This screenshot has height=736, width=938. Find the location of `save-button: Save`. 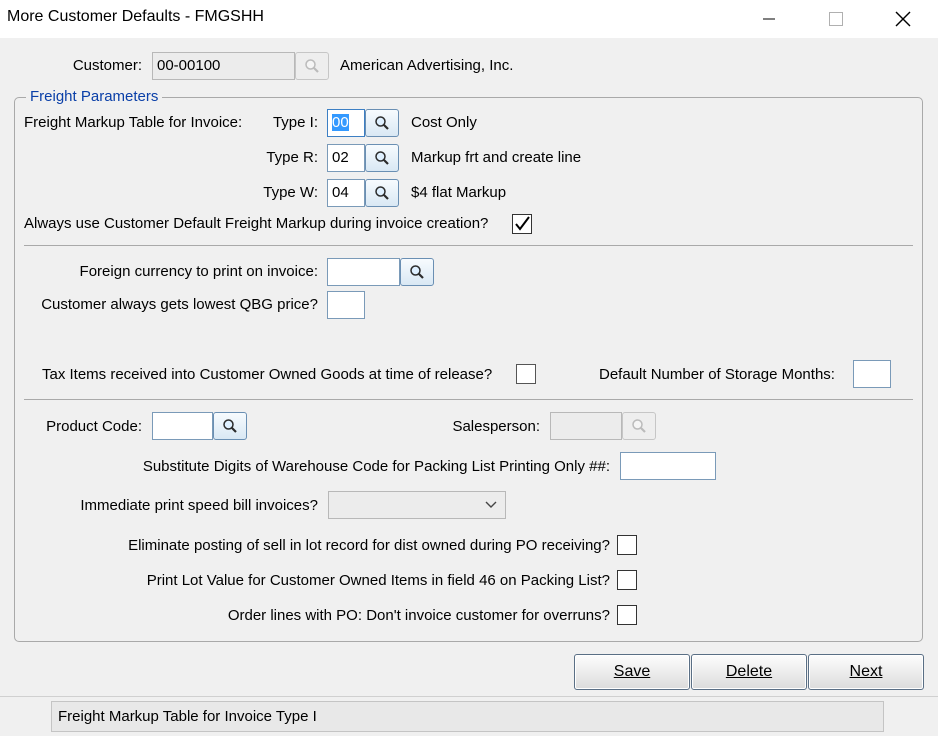

save-button: Save is located at coordinates (632, 672).